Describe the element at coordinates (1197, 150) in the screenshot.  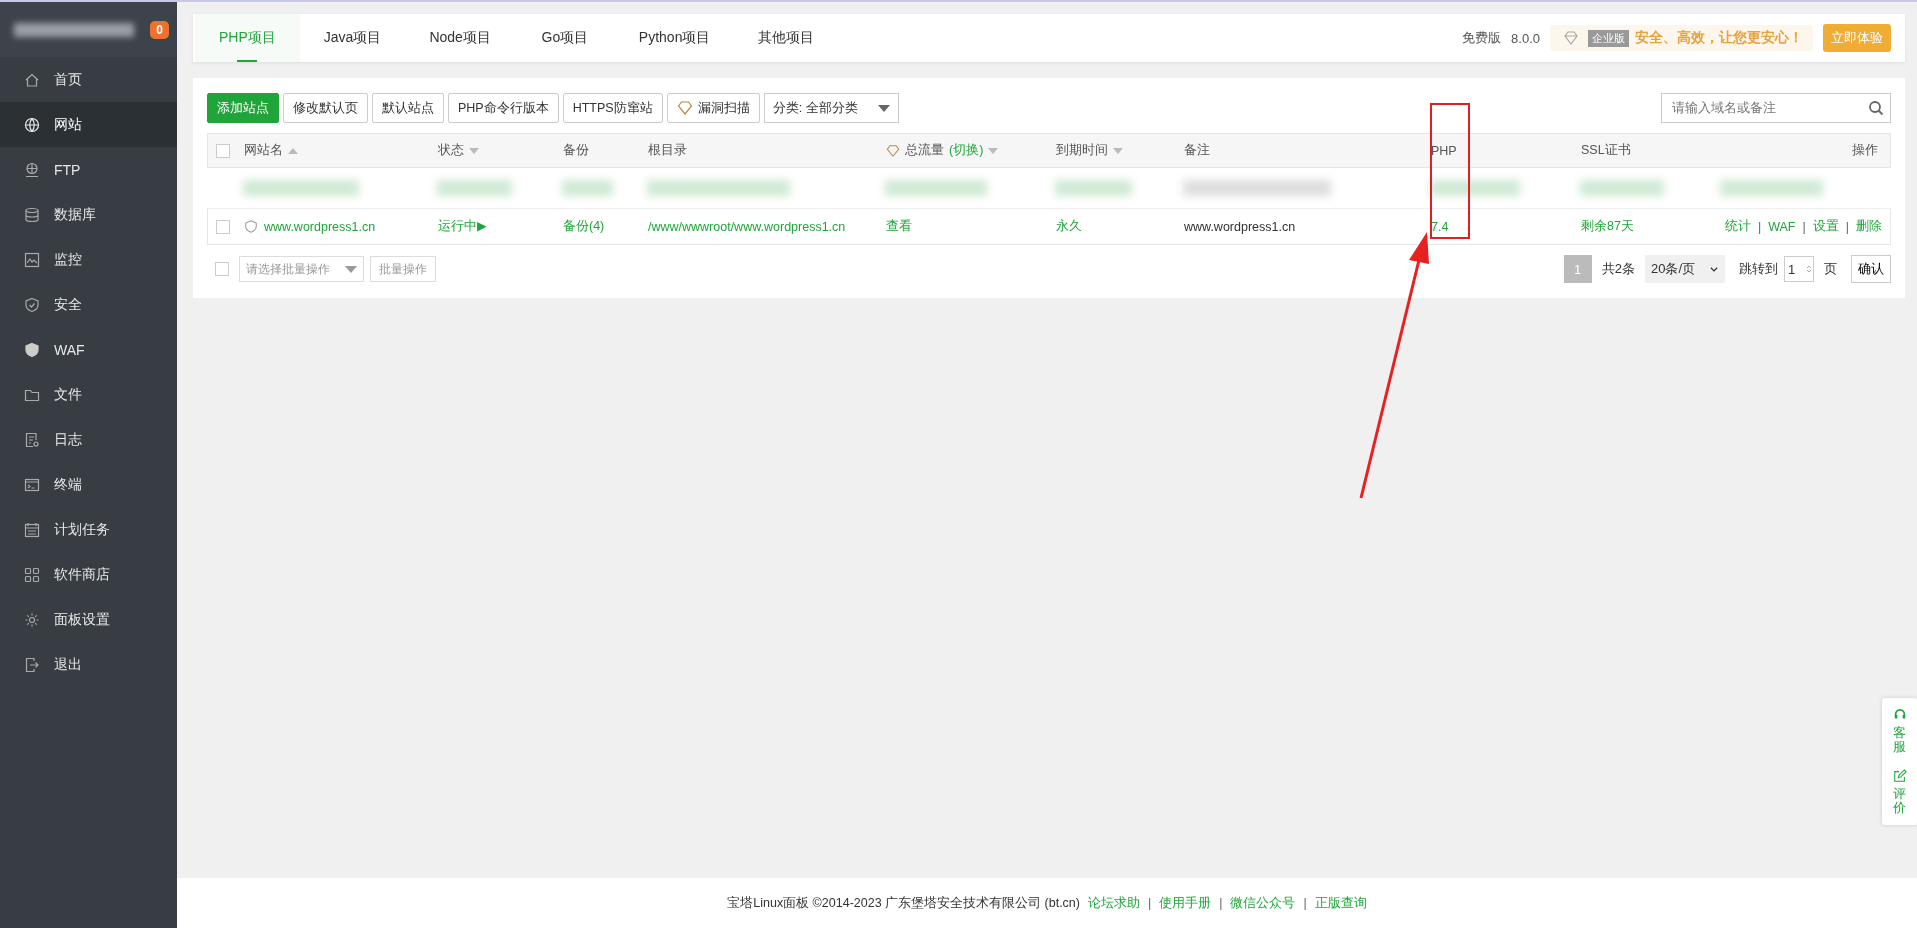
I see `column-header: 备注` at that location.